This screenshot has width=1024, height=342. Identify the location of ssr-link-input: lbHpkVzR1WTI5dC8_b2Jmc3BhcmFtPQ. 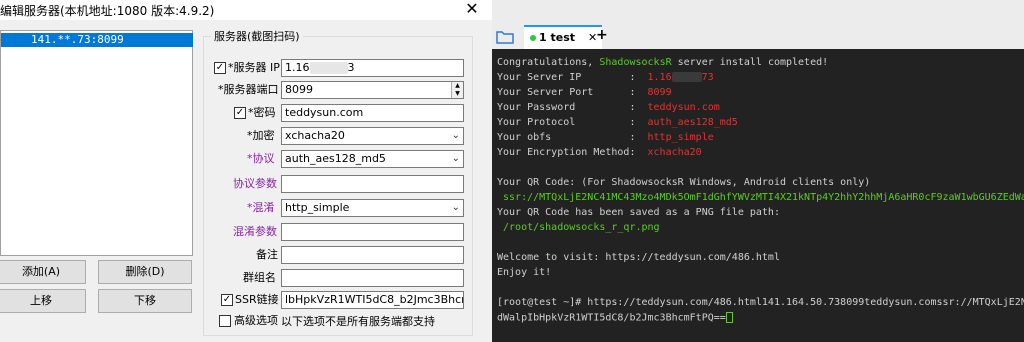
(372, 300).